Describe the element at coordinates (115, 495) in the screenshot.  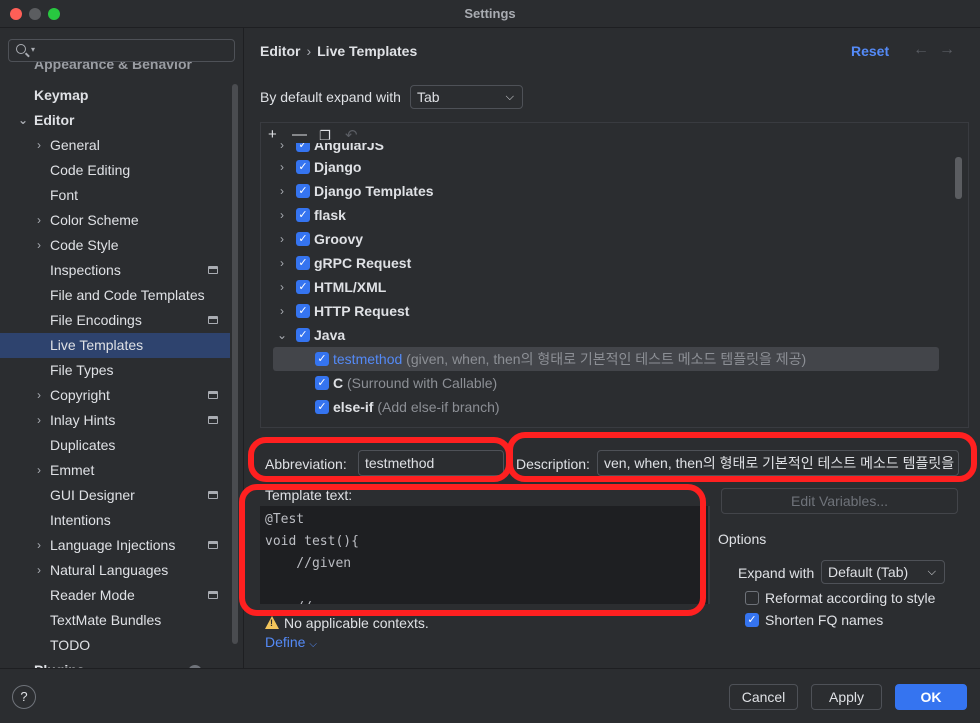
I see `sidebar-item-gui-designer: GUI Designer` at that location.